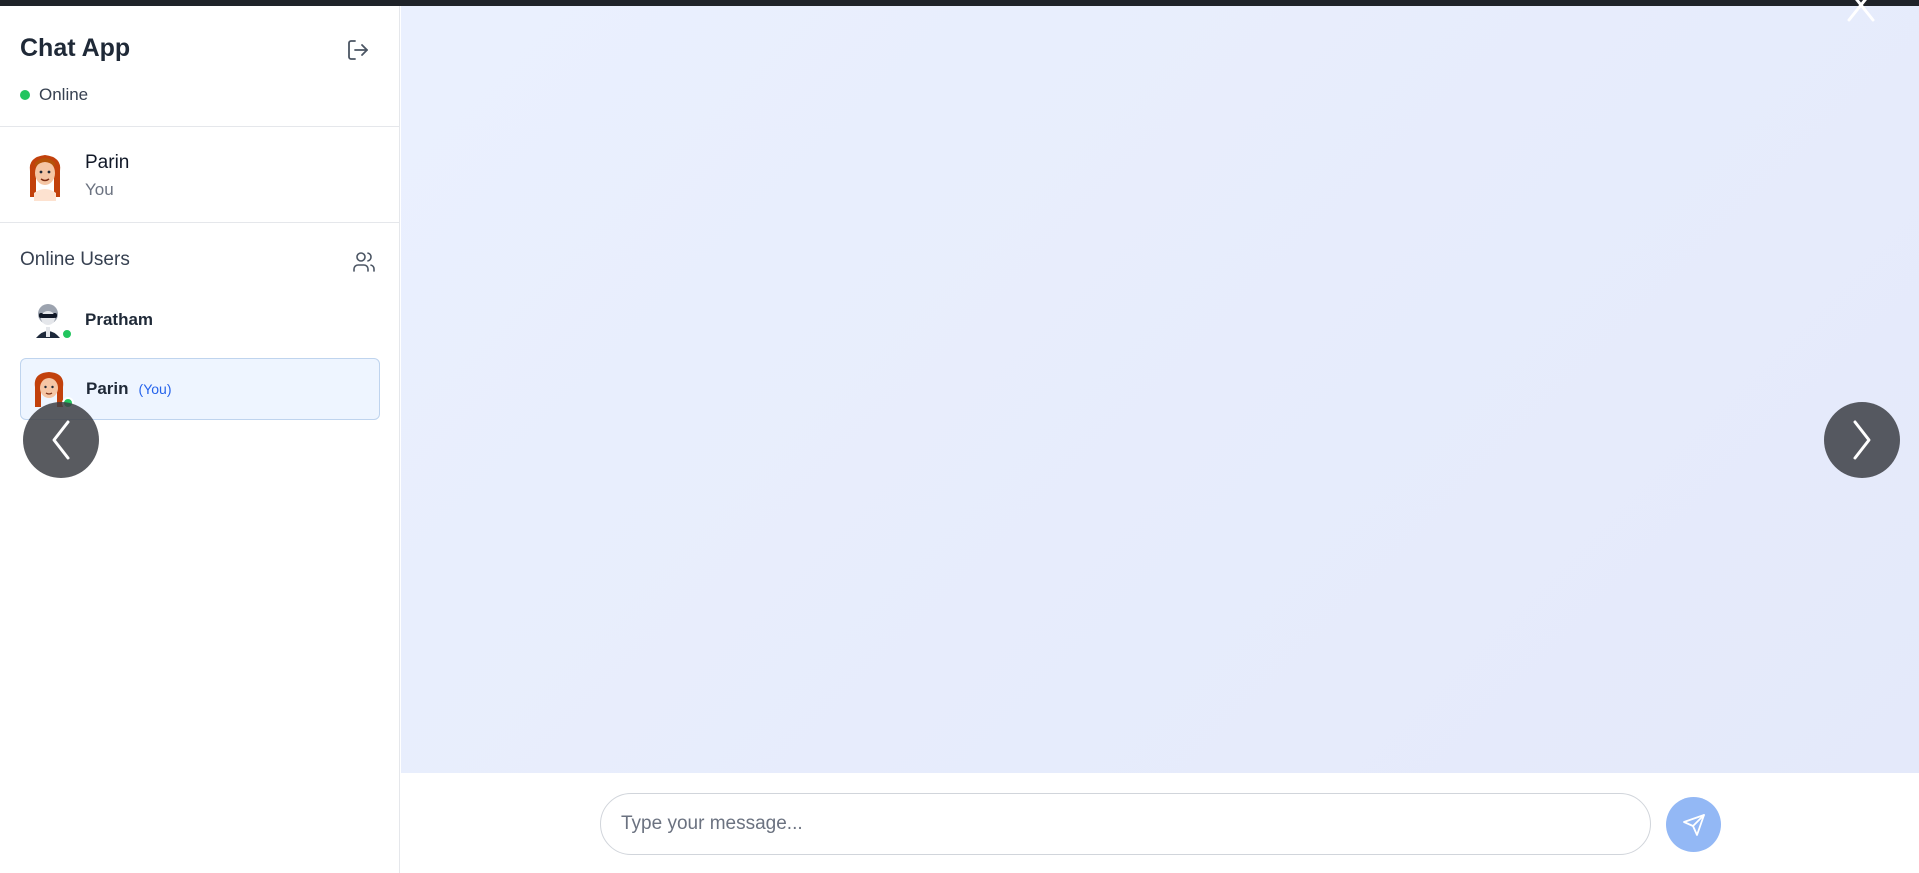  I want to click on online-users-title: Online Users, so click(75, 259).